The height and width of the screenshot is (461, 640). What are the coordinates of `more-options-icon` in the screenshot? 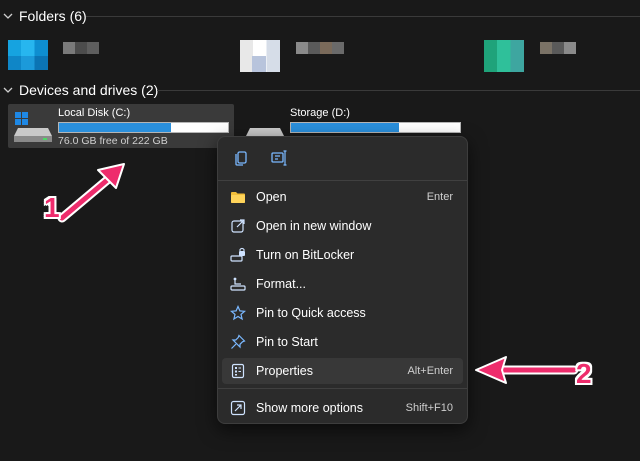 It's located at (238, 408).